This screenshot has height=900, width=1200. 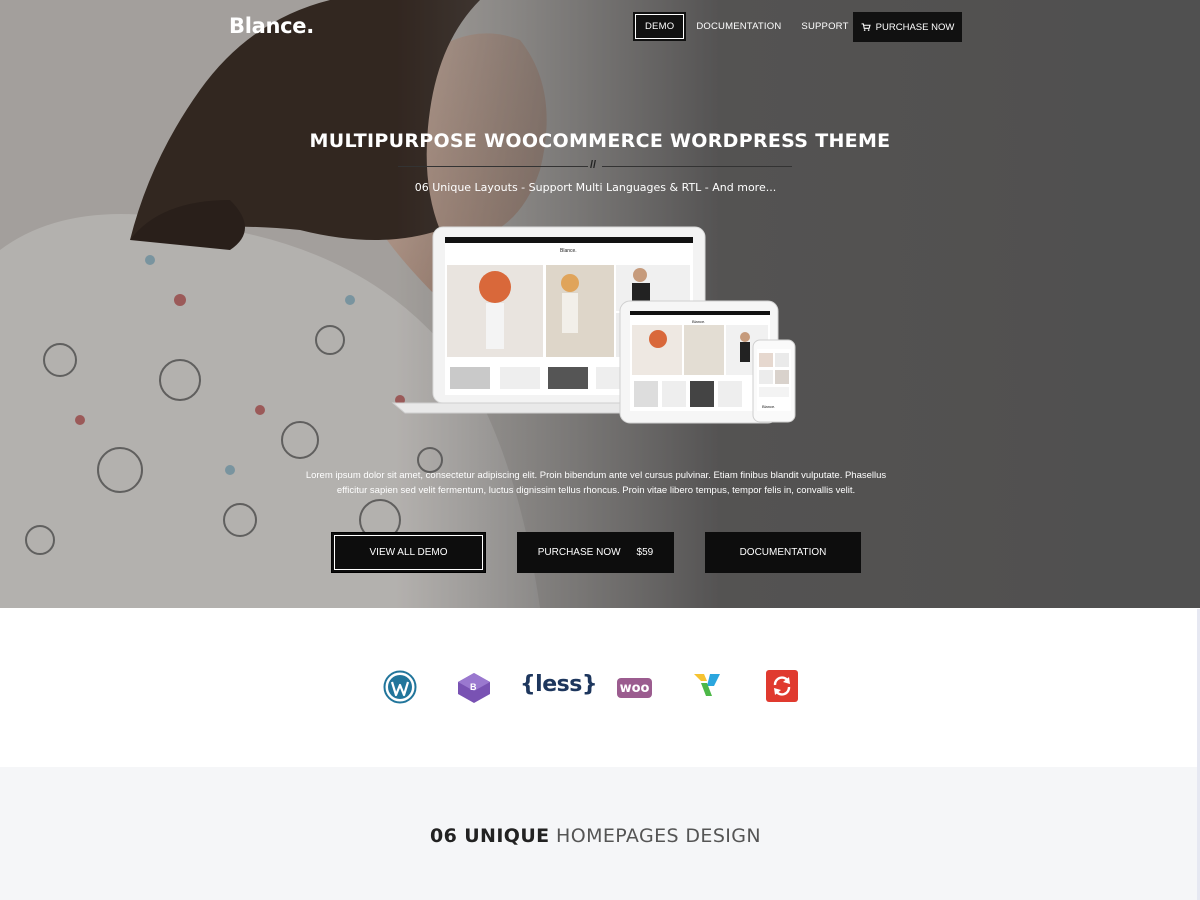 I want to click on updates-icon, so click(x=782, y=686).